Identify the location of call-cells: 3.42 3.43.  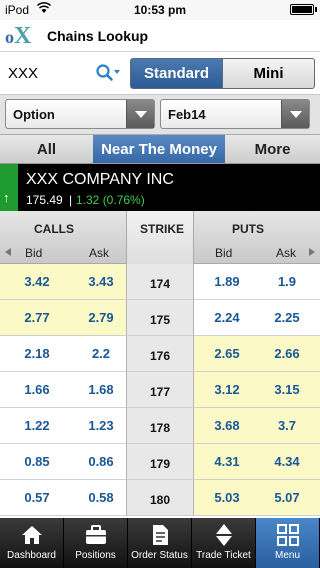
(63, 282).